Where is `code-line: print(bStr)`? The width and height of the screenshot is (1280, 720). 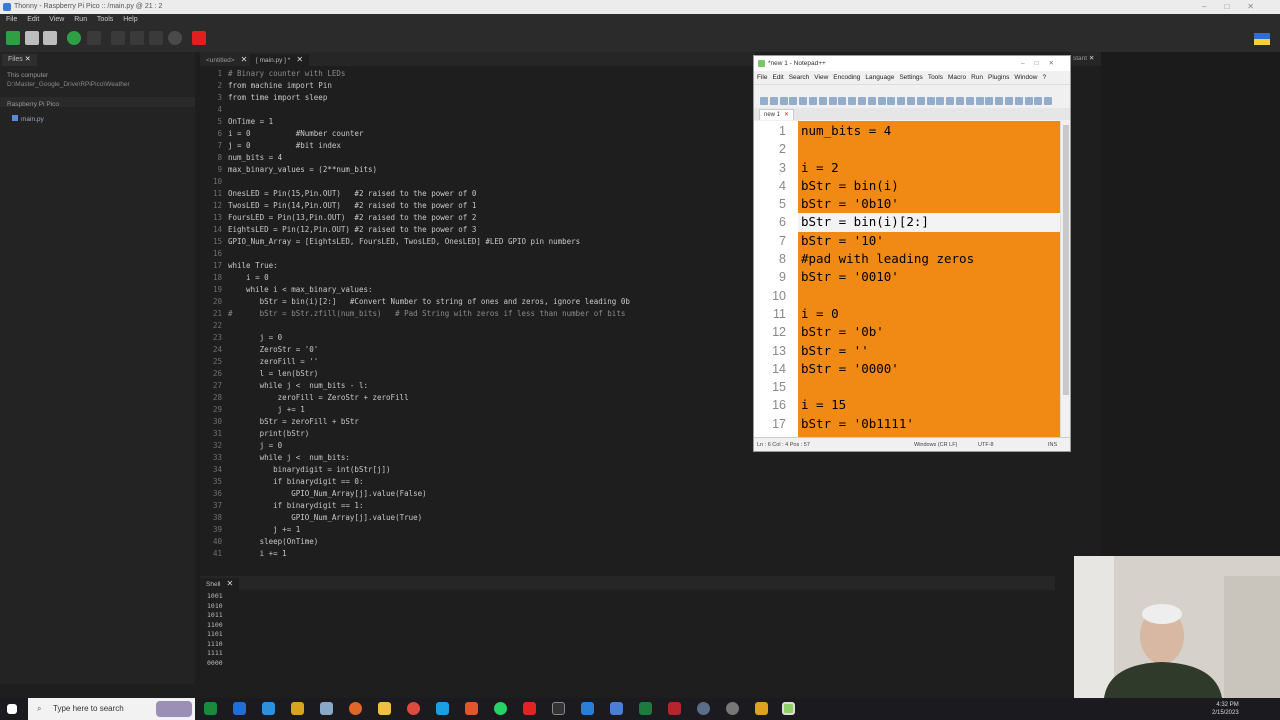 code-line: print(bStr) is located at coordinates (429, 434).